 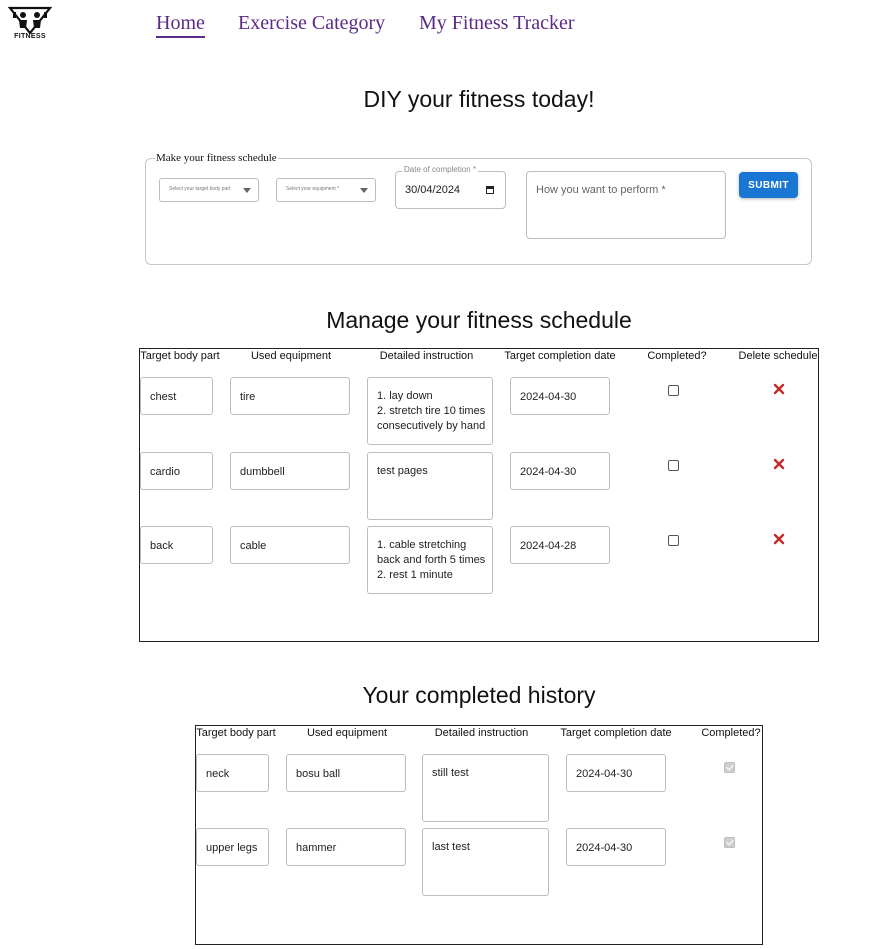 What do you see at coordinates (313, 189) in the screenshot?
I see `equipment-placeholder: Select your equipment *` at bounding box center [313, 189].